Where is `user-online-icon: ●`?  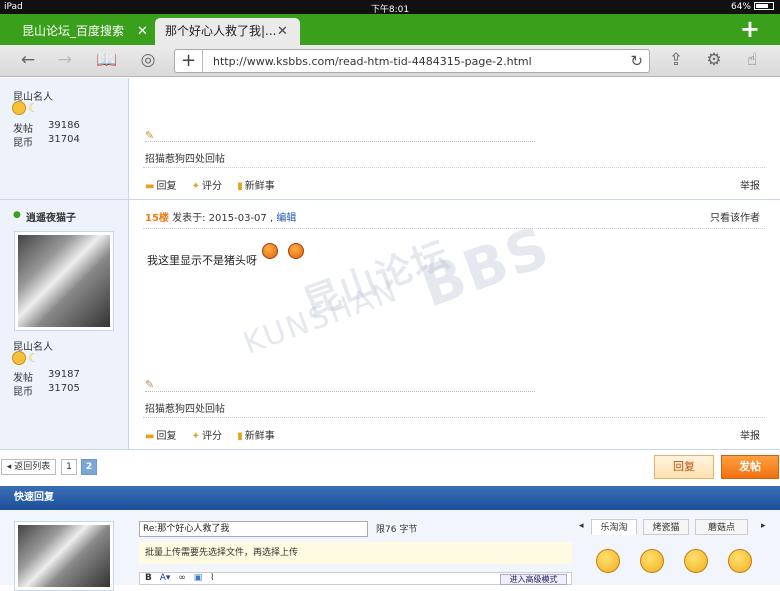
user-online-icon: ● is located at coordinates (17, 215).